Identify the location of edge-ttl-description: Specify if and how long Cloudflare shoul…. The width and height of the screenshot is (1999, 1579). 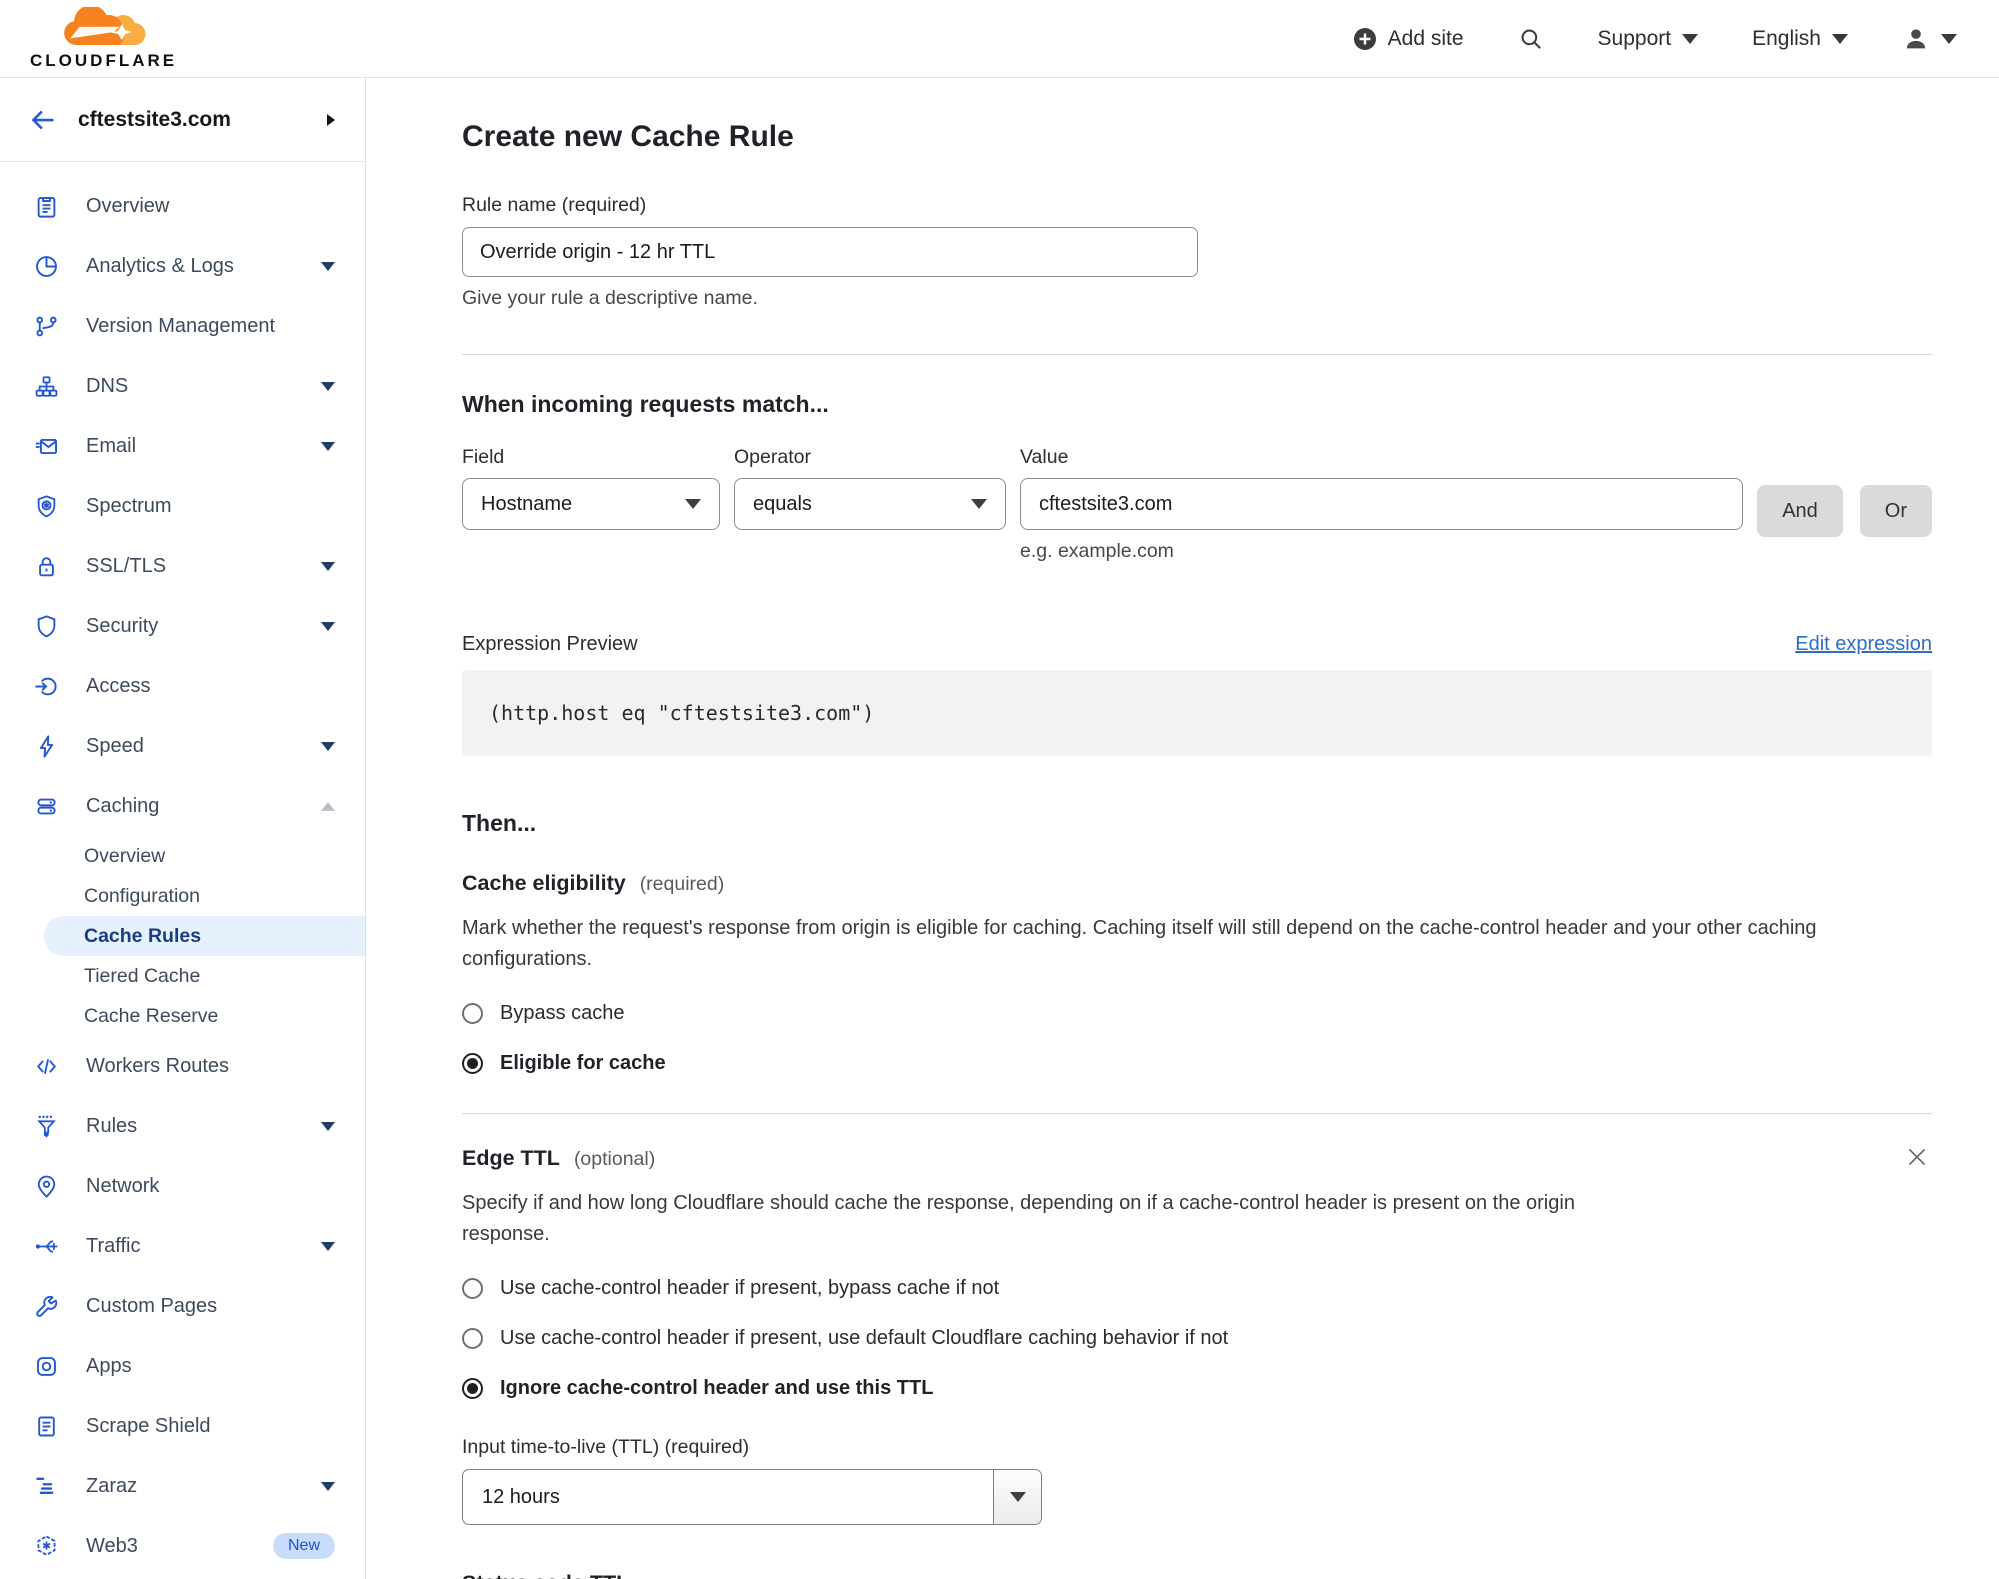
(1018, 1218).